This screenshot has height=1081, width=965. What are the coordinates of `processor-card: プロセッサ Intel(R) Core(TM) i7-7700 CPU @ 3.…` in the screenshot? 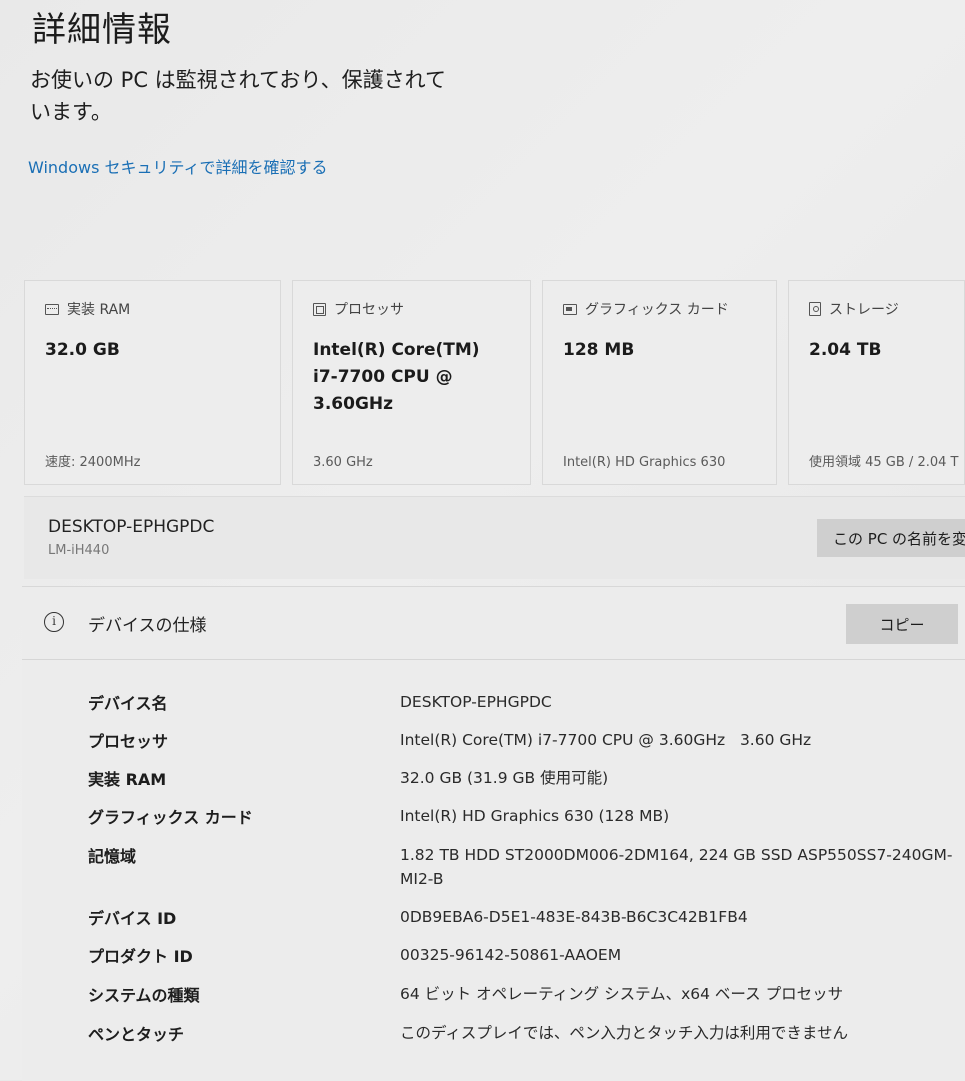 It's located at (411, 382).